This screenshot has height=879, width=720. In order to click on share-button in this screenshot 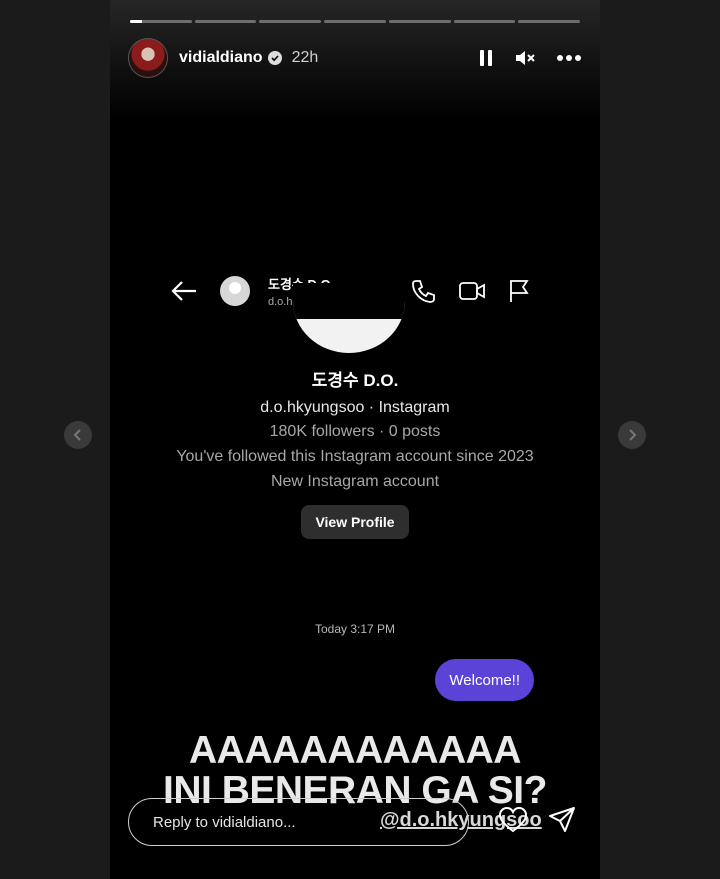, I will do `click(562, 822)`.